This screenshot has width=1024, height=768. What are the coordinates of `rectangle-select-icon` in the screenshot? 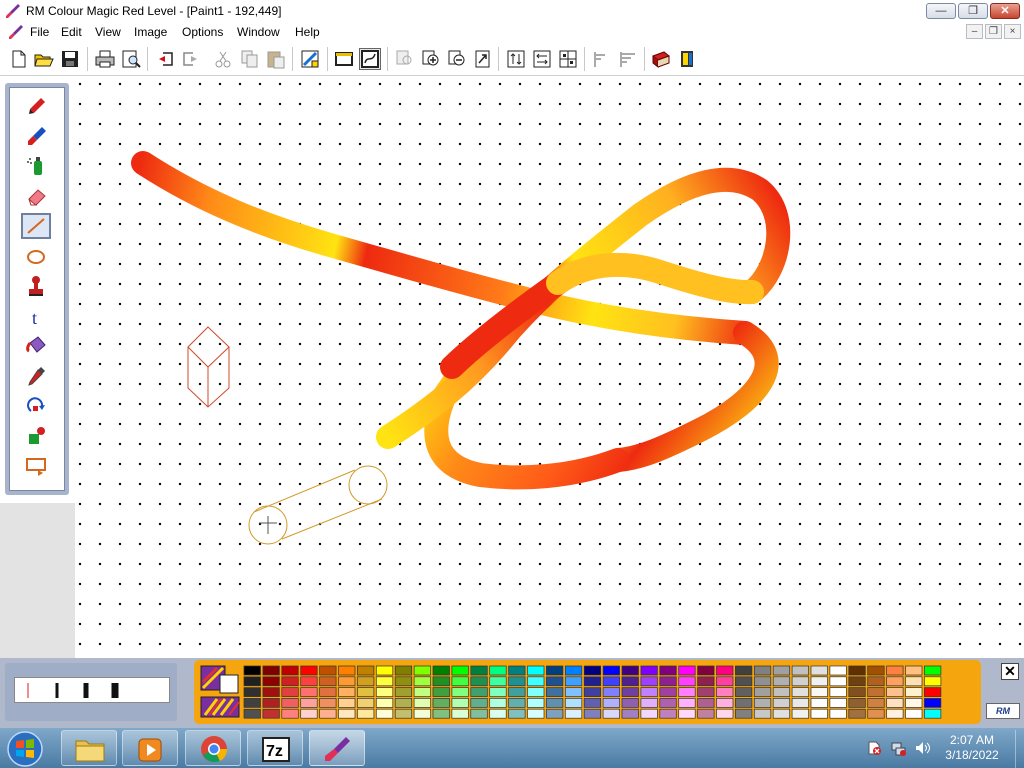 It's located at (344, 59).